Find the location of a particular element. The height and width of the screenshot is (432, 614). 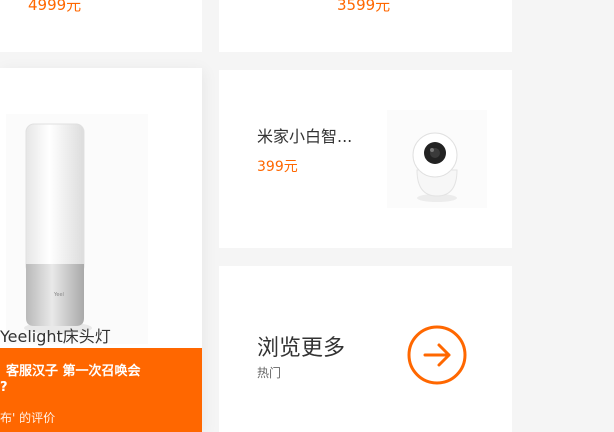

product-price: 3599元 is located at coordinates (364, 7).